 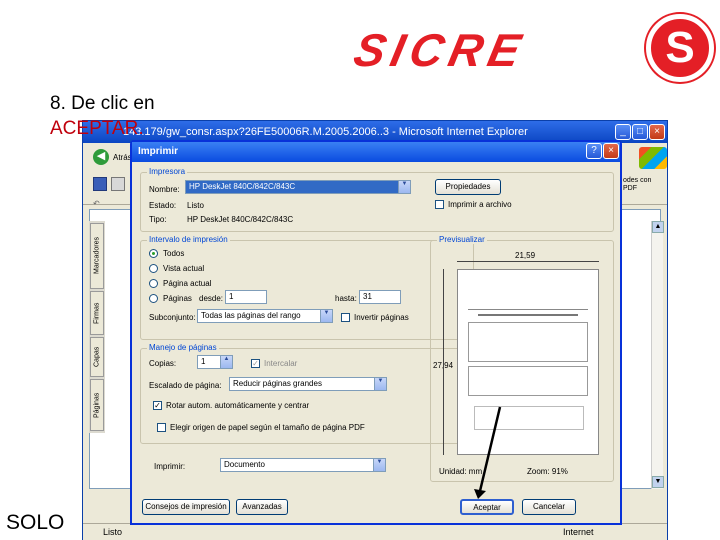 I want to click on tab-signatures: Firmas, so click(x=97, y=313).